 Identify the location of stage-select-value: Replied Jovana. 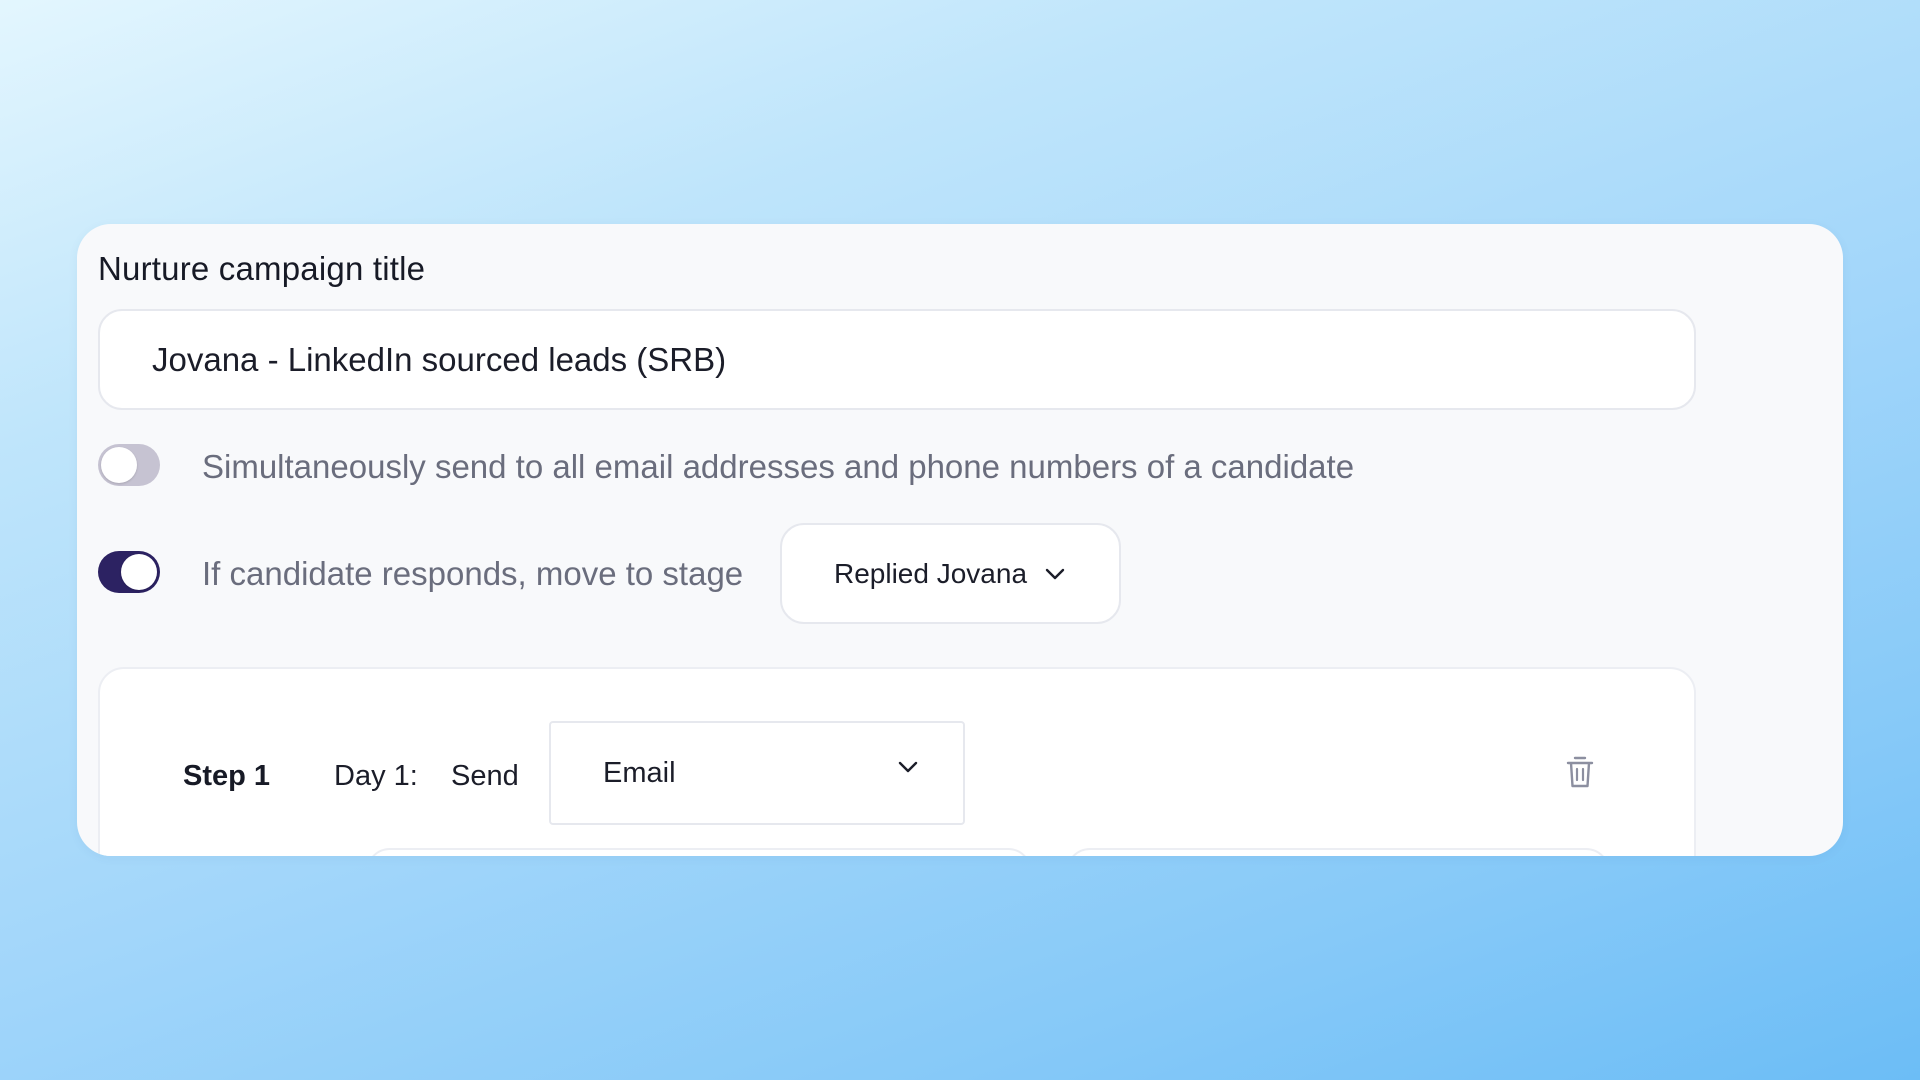
(931, 573).